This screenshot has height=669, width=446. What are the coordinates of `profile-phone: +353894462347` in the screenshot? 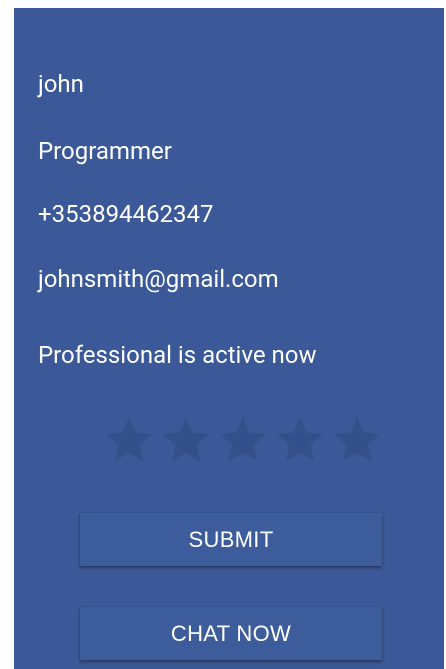 It's located at (126, 214).